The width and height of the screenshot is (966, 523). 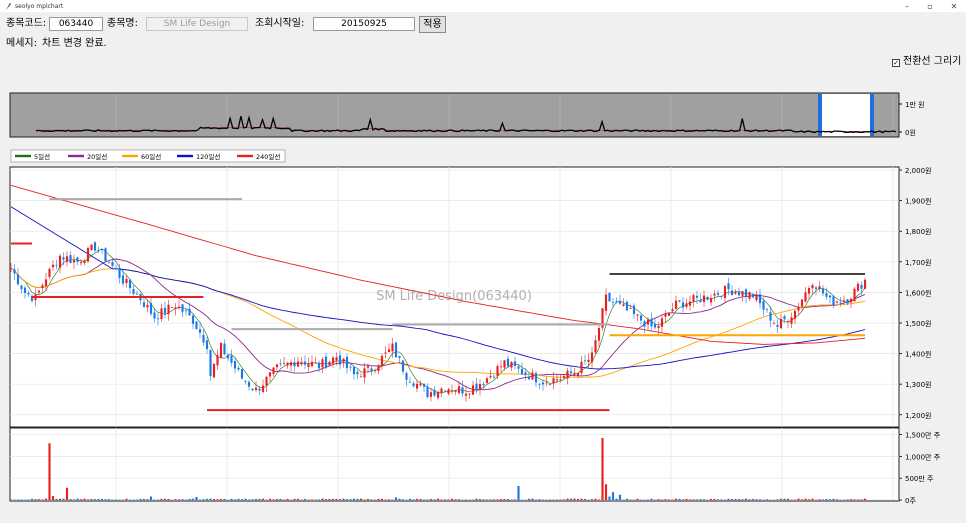 I want to click on volume-tick-label: 1,000만 주, so click(x=923, y=456).